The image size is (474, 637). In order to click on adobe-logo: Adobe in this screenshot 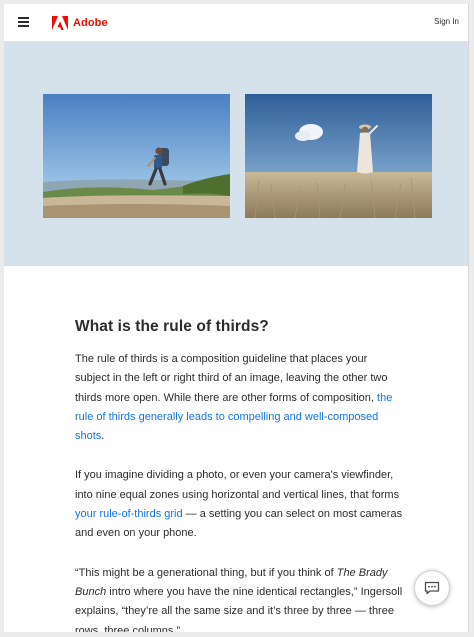, I will do `click(80, 23)`.